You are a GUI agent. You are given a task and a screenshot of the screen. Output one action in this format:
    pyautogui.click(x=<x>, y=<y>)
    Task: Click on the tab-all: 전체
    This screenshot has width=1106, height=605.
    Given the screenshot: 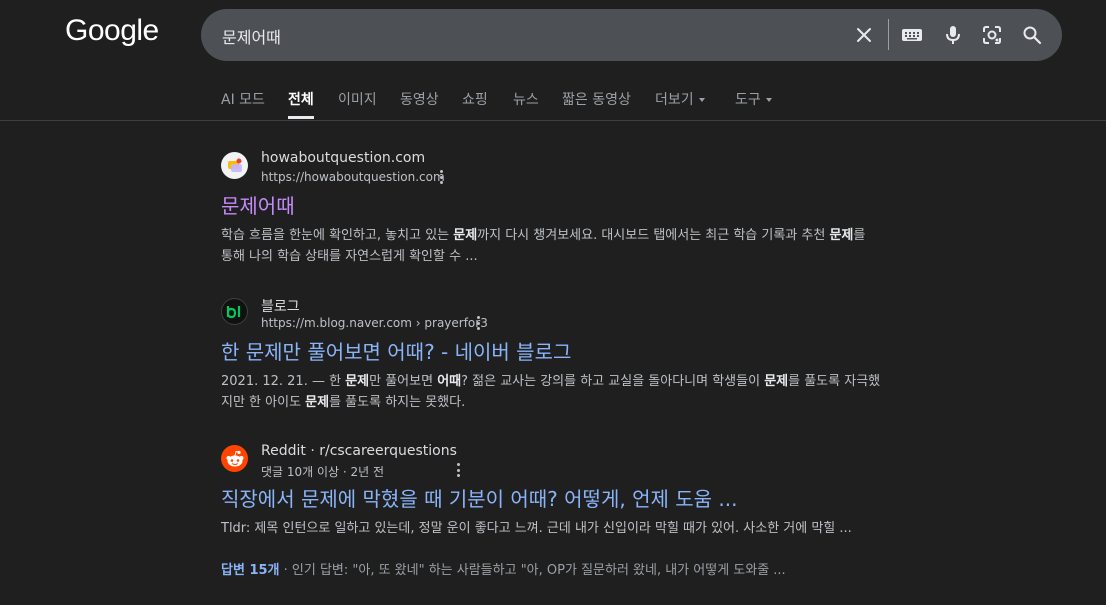 What is the action you would take?
    pyautogui.click(x=301, y=99)
    